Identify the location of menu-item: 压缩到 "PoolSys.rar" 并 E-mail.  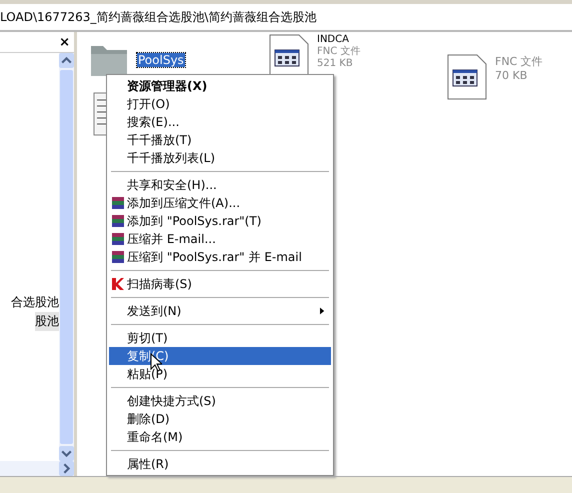
(220, 257).